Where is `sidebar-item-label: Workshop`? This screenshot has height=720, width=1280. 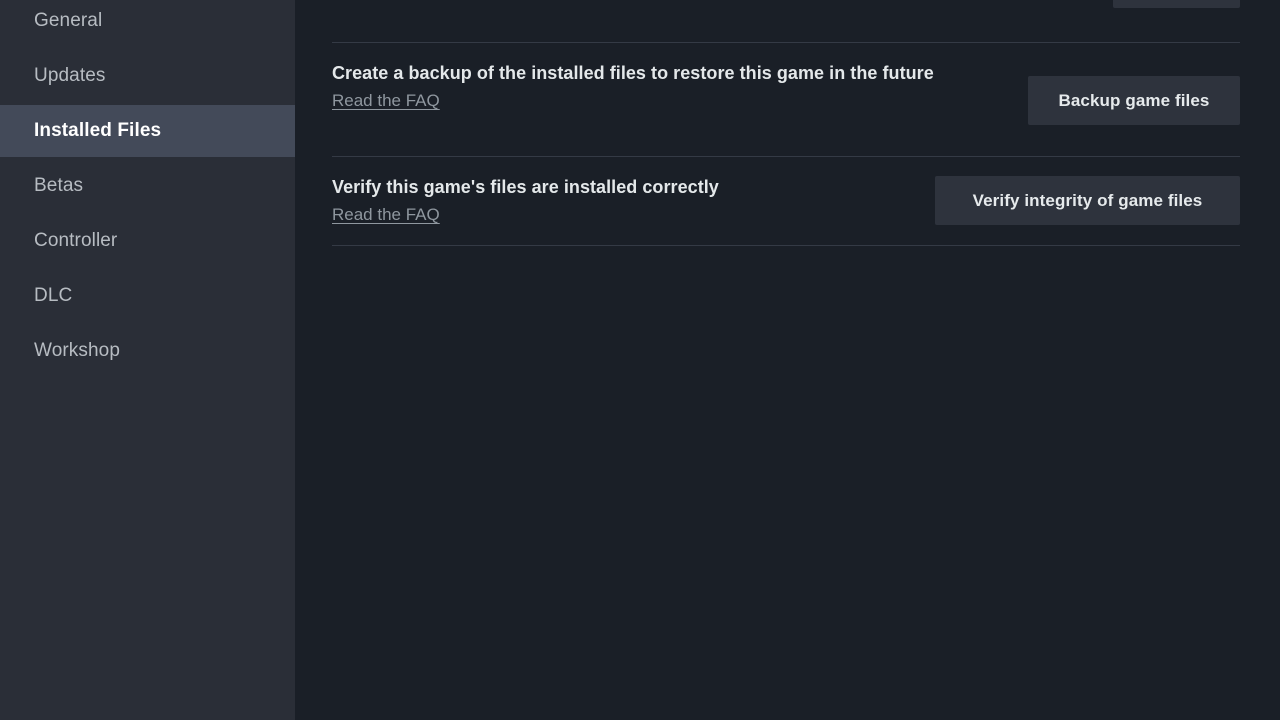
sidebar-item-label: Workshop is located at coordinates (77, 350).